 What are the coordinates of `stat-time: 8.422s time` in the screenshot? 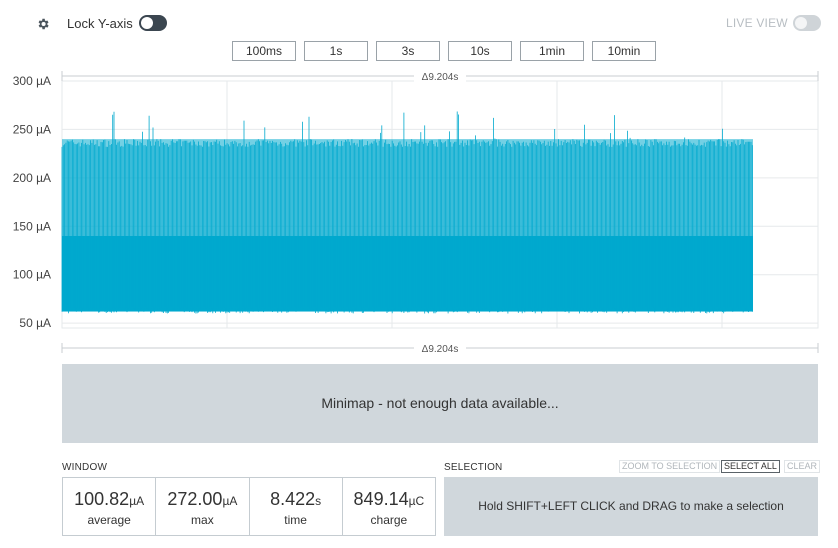 It's located at (296, 506).